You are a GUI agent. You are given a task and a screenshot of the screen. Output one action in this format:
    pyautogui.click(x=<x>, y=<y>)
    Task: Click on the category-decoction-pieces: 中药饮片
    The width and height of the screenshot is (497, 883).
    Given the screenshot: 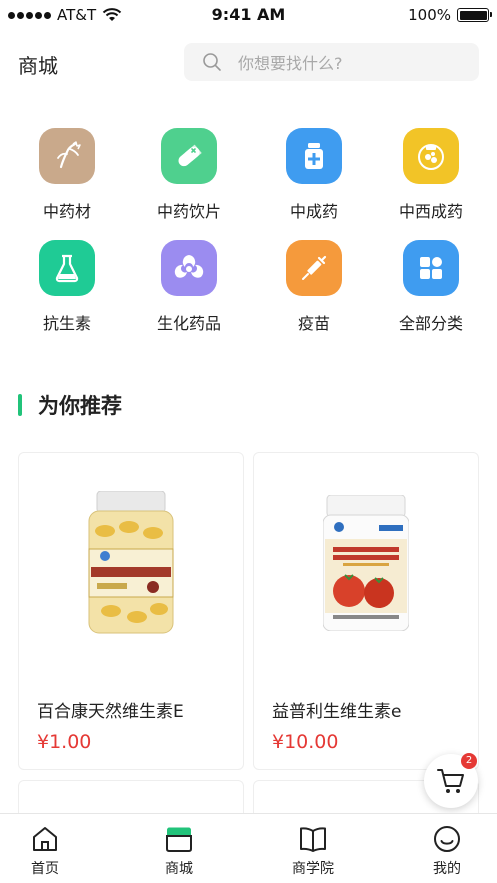 What is the action you would take?
    pyautogui.click(x=189, y=175)
    